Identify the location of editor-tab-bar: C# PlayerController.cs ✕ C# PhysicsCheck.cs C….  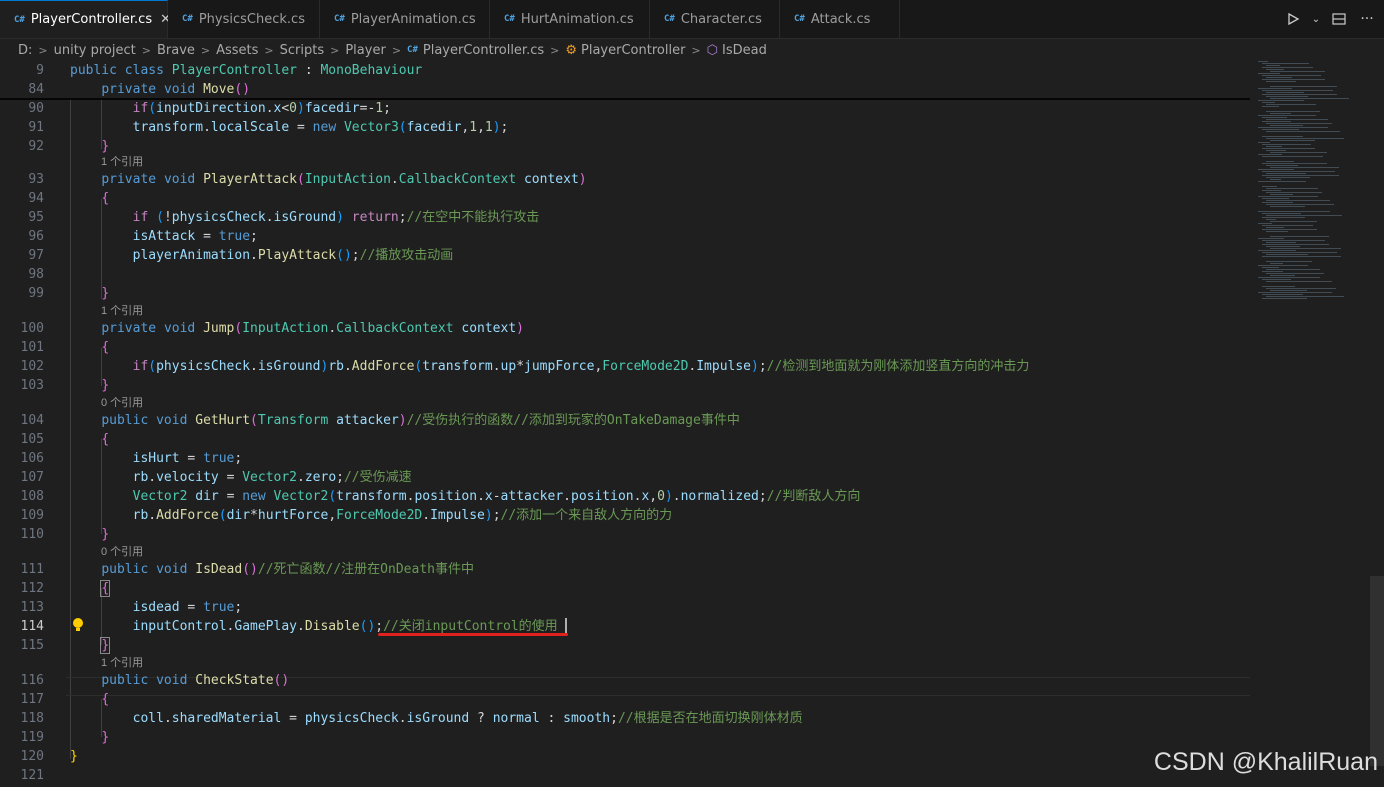
(692, 19).